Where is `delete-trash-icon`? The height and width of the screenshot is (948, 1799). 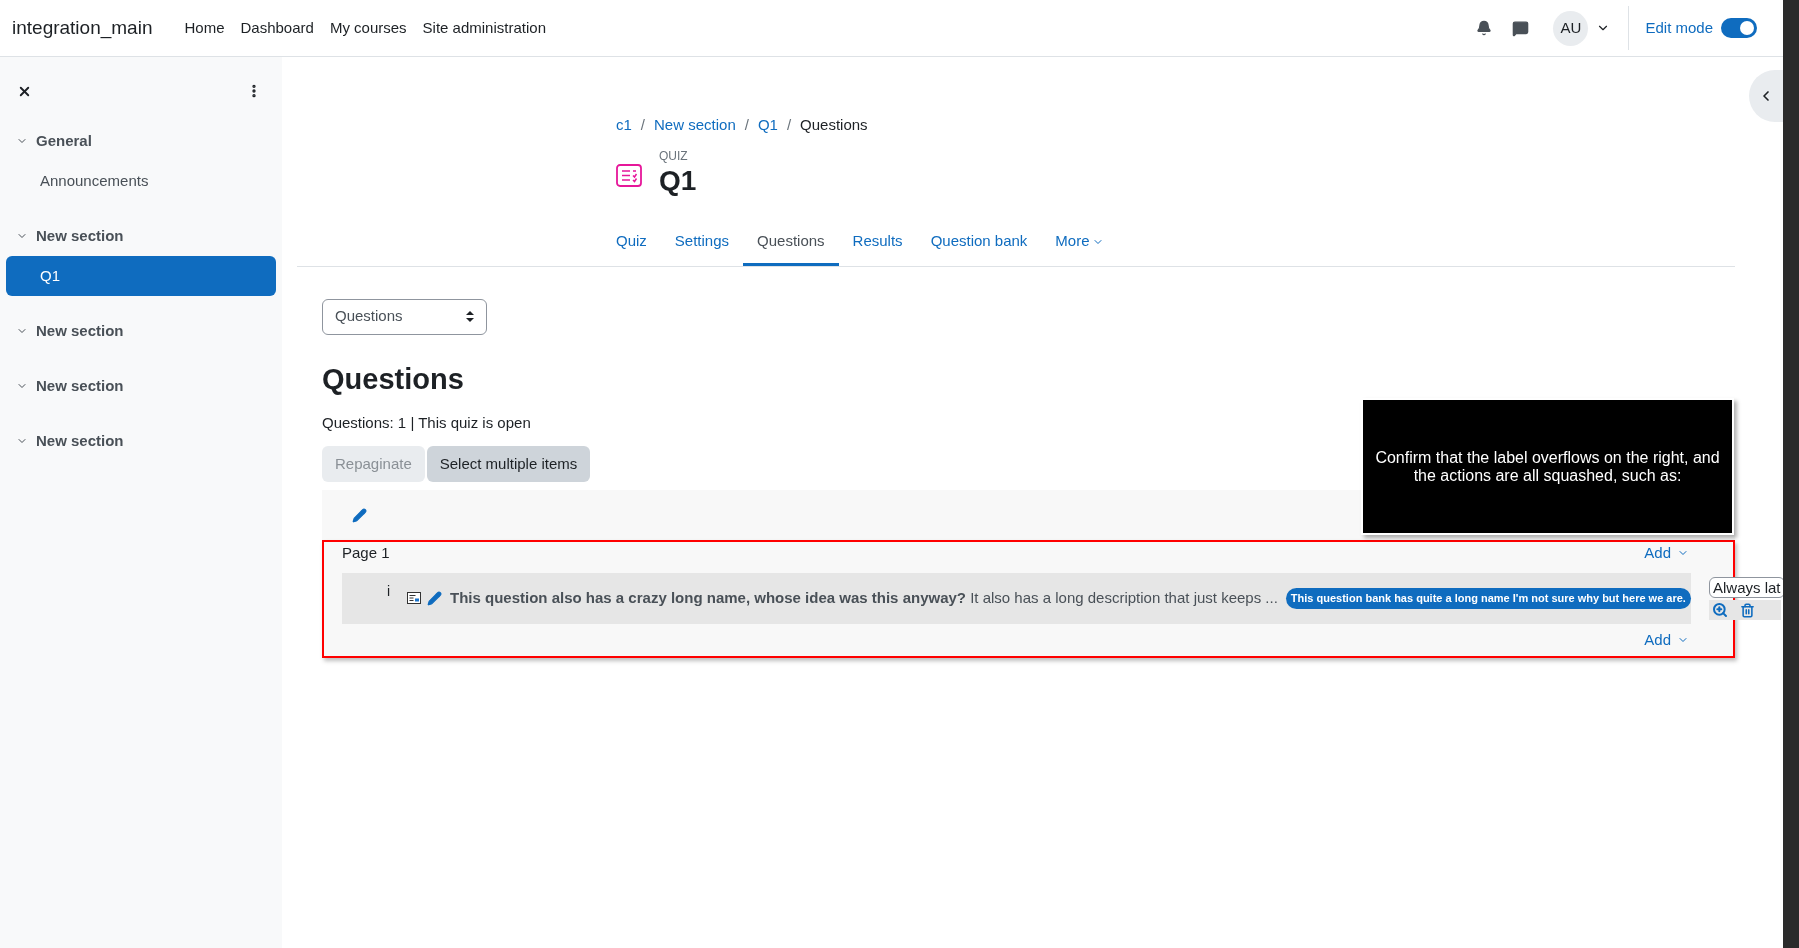 delete-trash-icon is located at coordinates (1747, 610).